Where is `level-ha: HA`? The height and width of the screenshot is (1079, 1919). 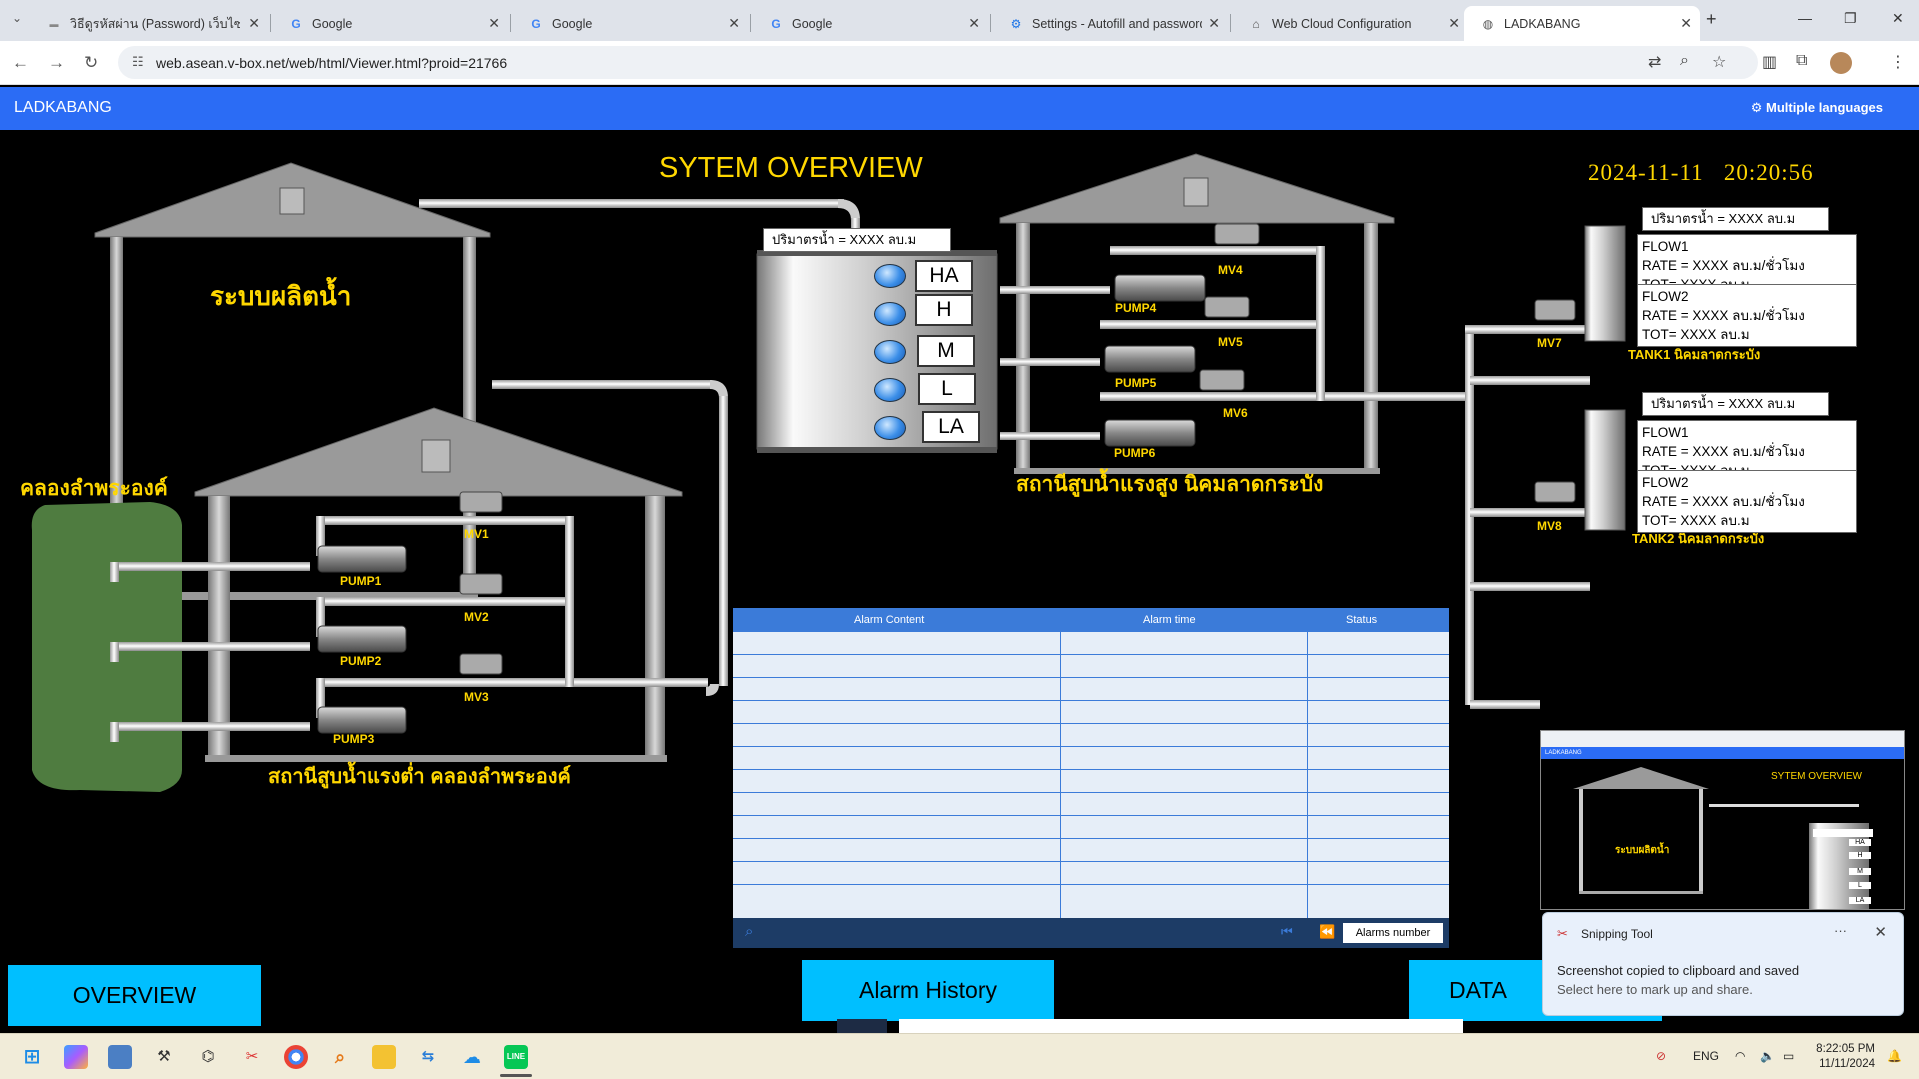 level-ha: HA is located at coordinates (944, 276).